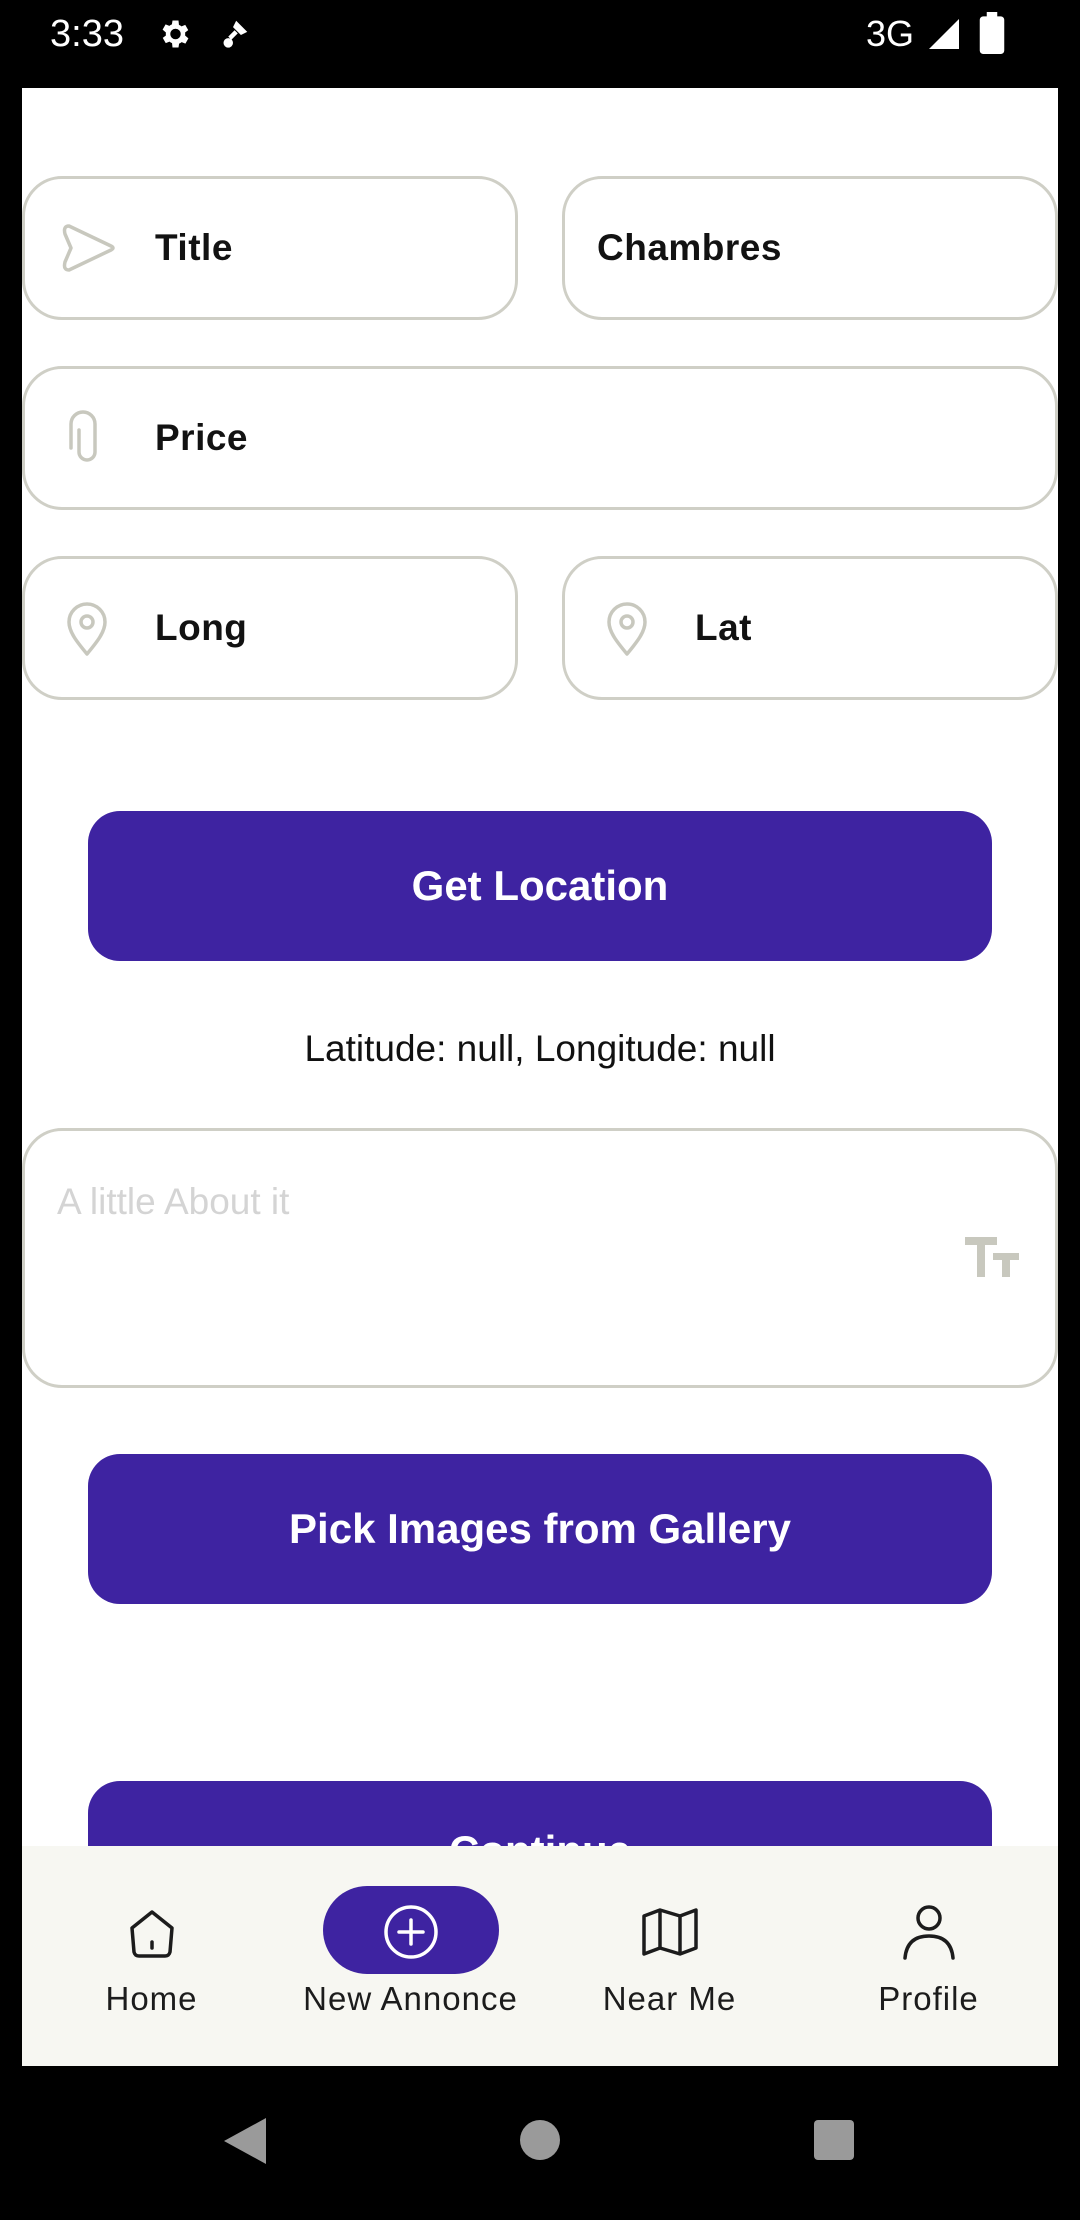  What do you see at coordinates (992, 1257) in the screenshot?
I see `text-format-icon` at bounding box center [992, 1257].